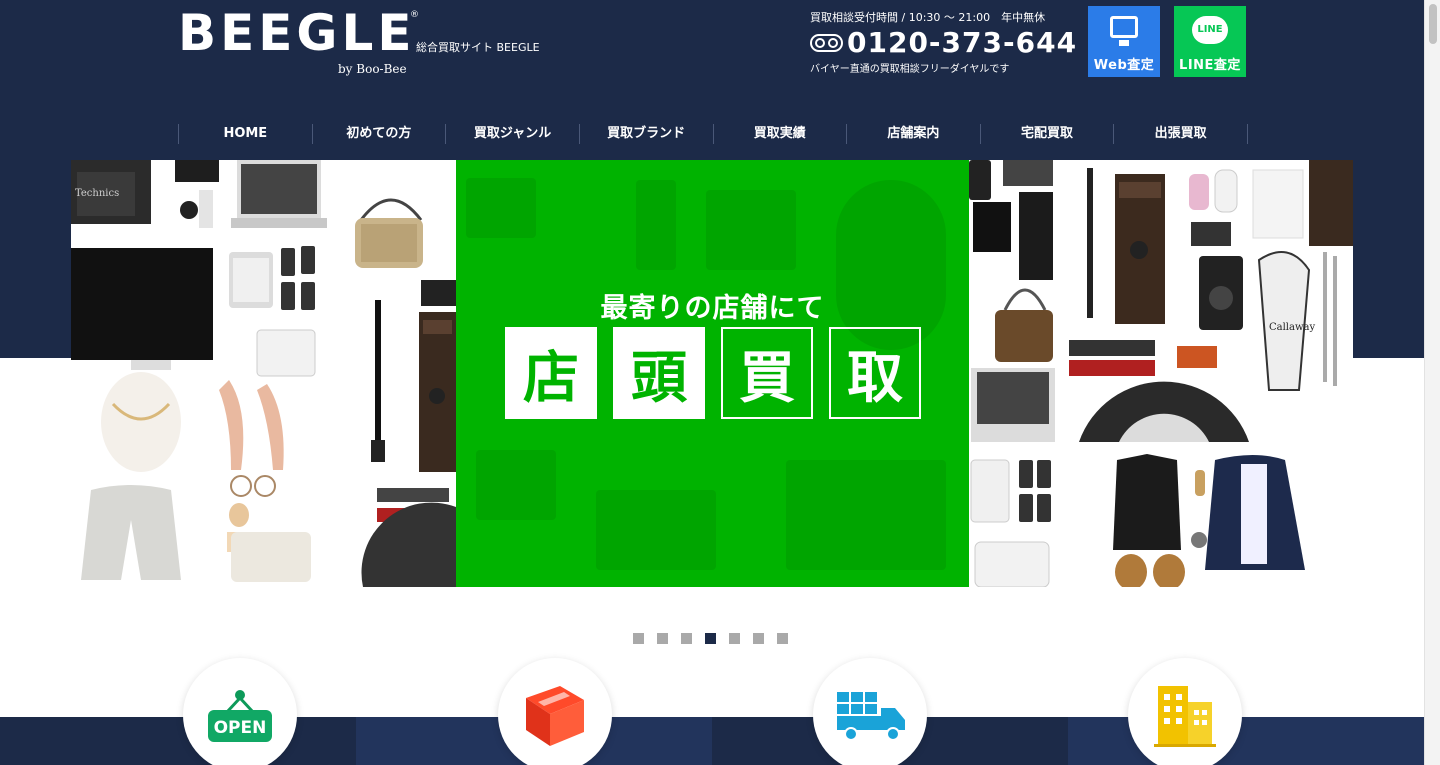  What do you see at coordinates (928, 17) in the screenshot?
I see `business-hours: 買取相談受付時間 / 10:30 〜 21:00 年中無休` at bounding box center [928, 17].